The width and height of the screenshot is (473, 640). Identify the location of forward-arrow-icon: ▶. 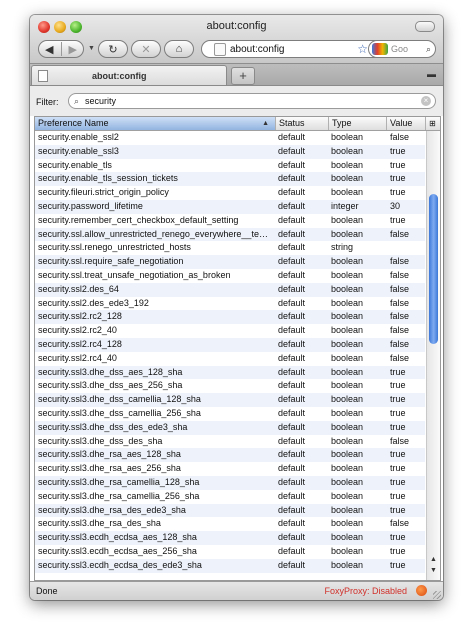
(73, 49).